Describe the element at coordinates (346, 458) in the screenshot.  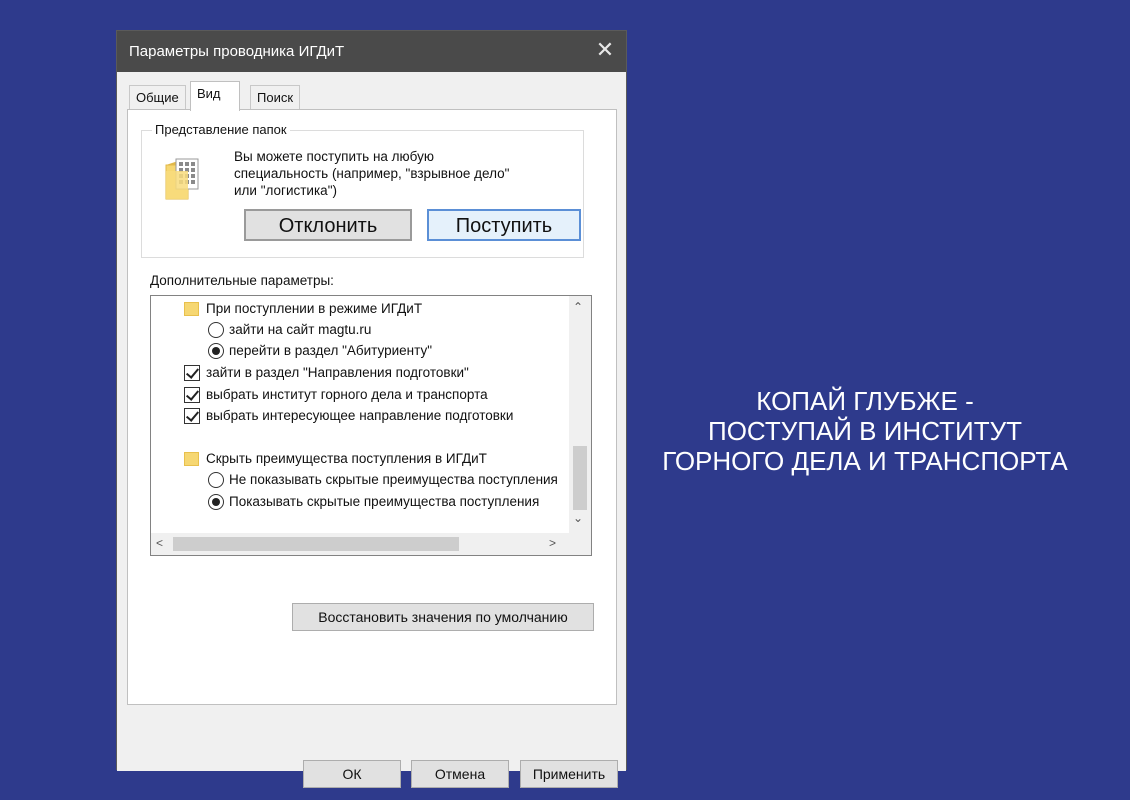
I see `list-item-label: Скрыть преимущества поступления в ИГДиТ` at that location.